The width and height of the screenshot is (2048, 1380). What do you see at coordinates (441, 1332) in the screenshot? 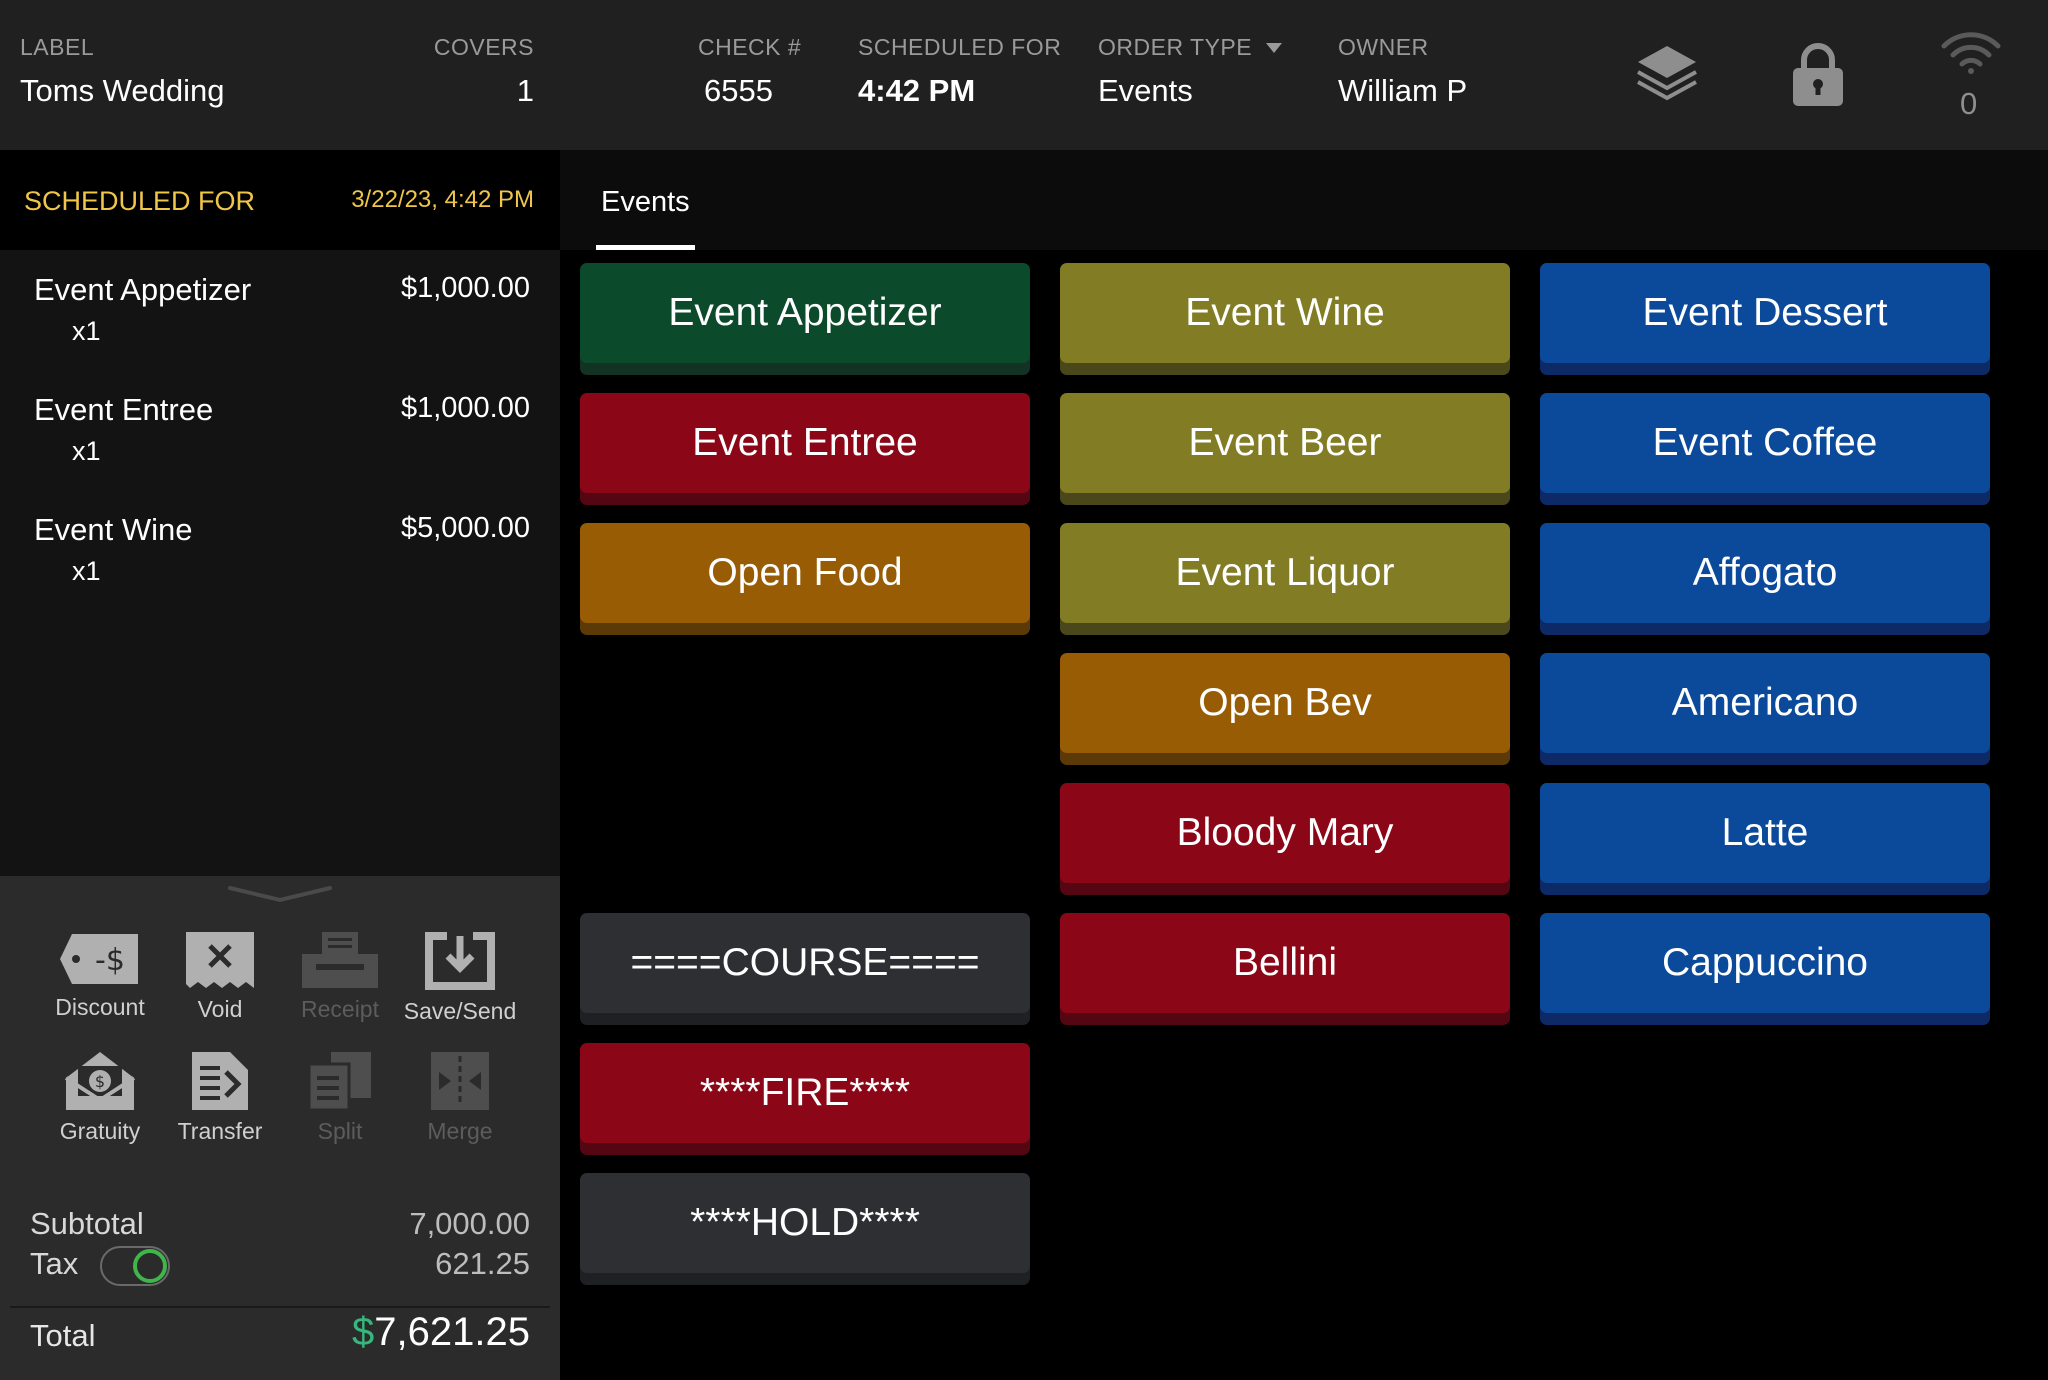
I see `total-value: $7,621.25` at bounding box center [441, 1332].